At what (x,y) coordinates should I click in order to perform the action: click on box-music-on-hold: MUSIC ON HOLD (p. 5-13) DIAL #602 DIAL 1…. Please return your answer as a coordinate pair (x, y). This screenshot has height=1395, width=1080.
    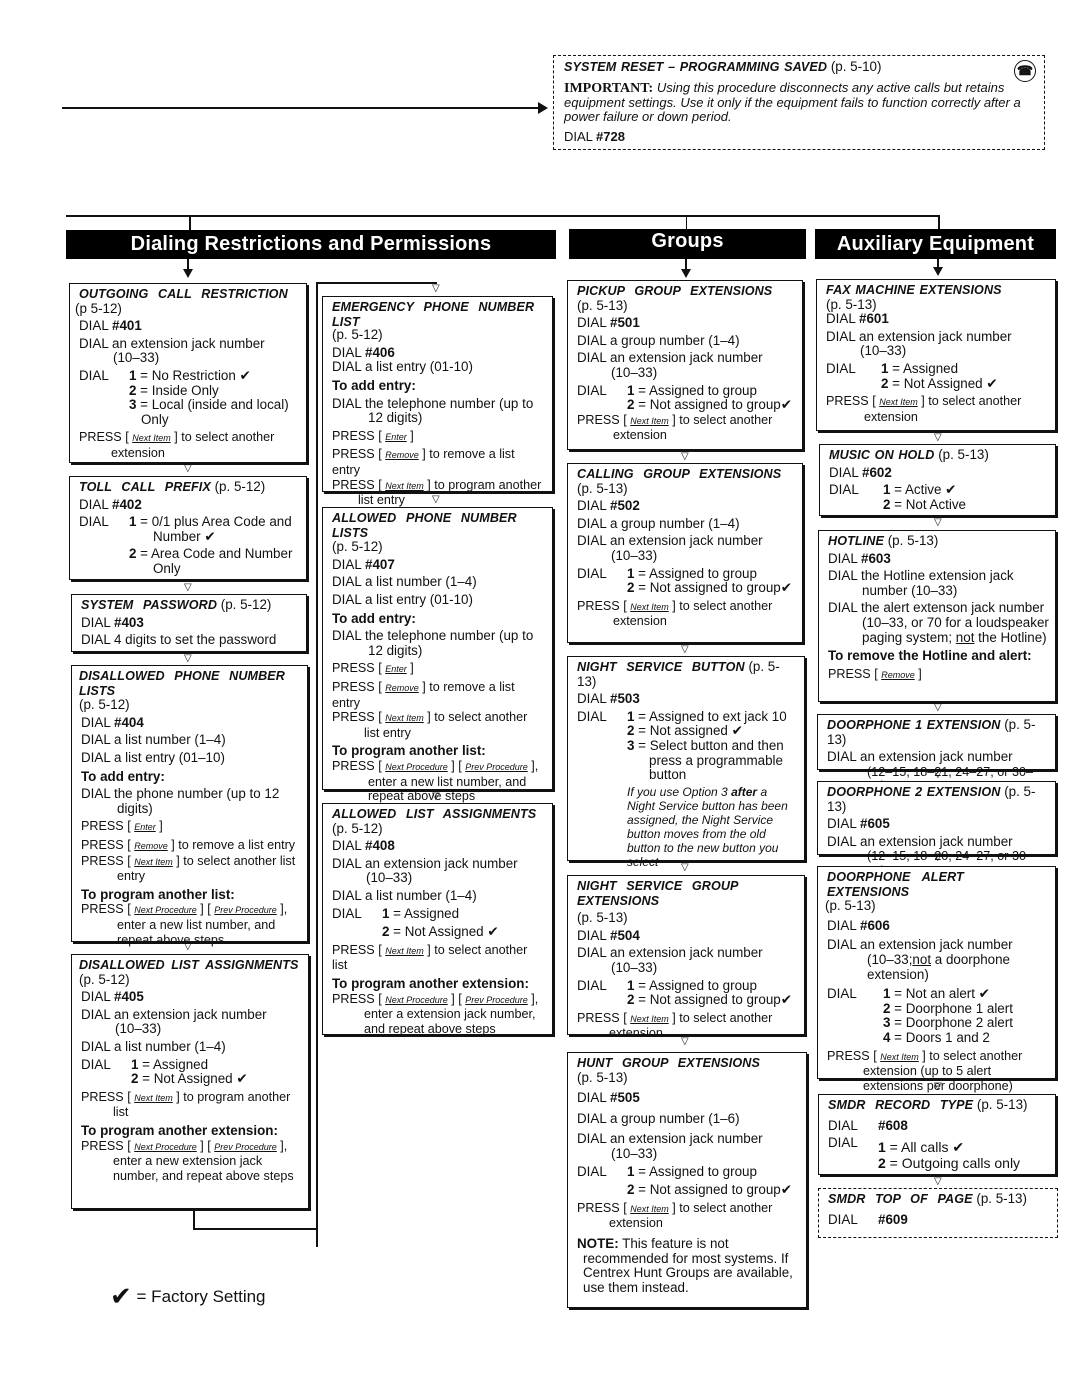
    Looking at the image, I should click on (937, 480).